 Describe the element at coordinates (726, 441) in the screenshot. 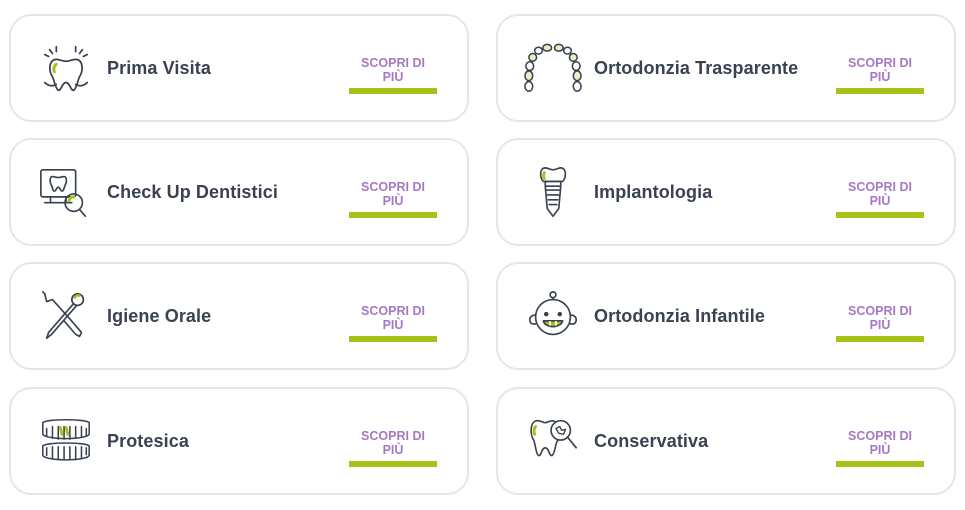

I see `service-card-conservativa: Conservativa SCOPRI DI PIÙ` at that location.